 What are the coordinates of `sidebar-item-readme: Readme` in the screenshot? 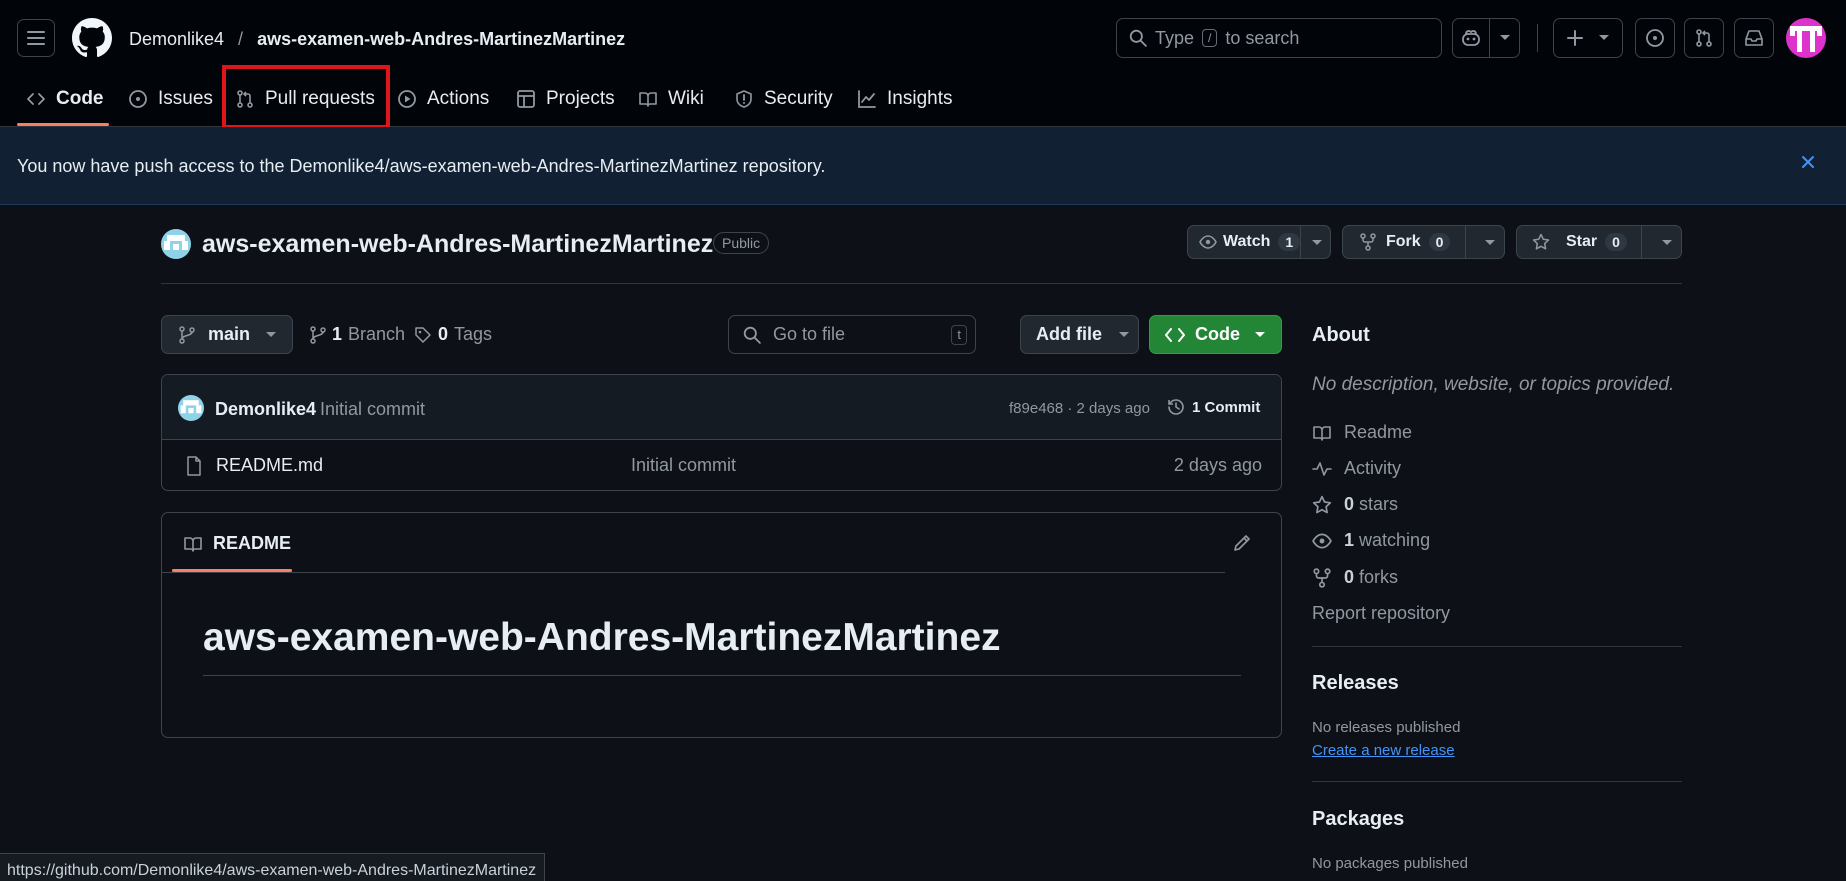 It's located at (1362, 432).